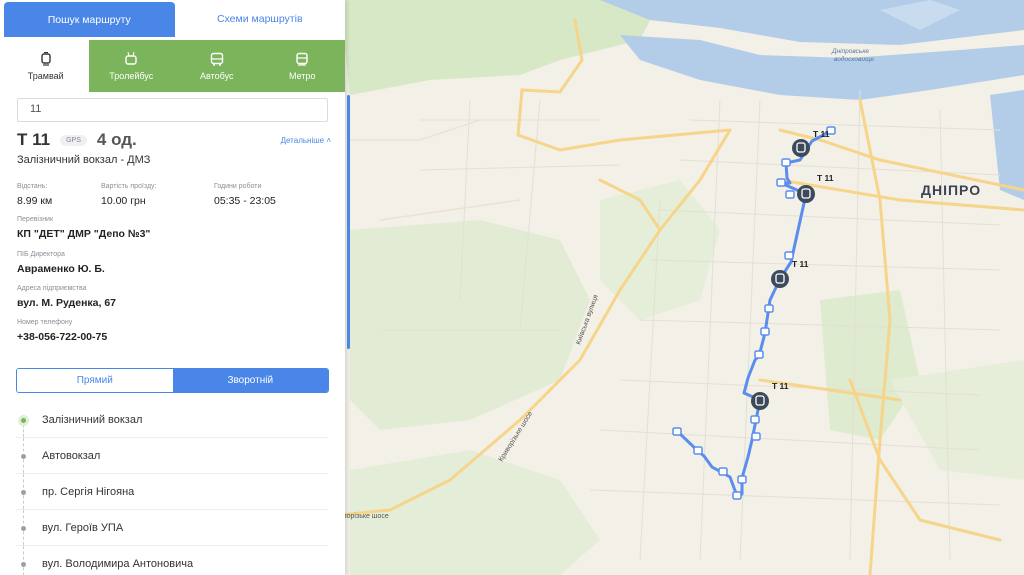 Image resolution: width=1024 pixels, height=575 pixels. I want to click on mode-tab-trolleybus: Тролейбус, so click(131, 66).